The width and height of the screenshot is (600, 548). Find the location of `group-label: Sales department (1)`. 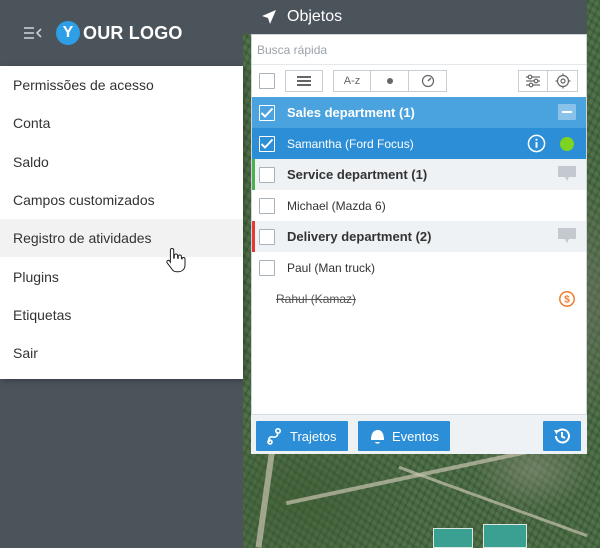

group-label: Sales department (1) is located at coordinates (351, 112).